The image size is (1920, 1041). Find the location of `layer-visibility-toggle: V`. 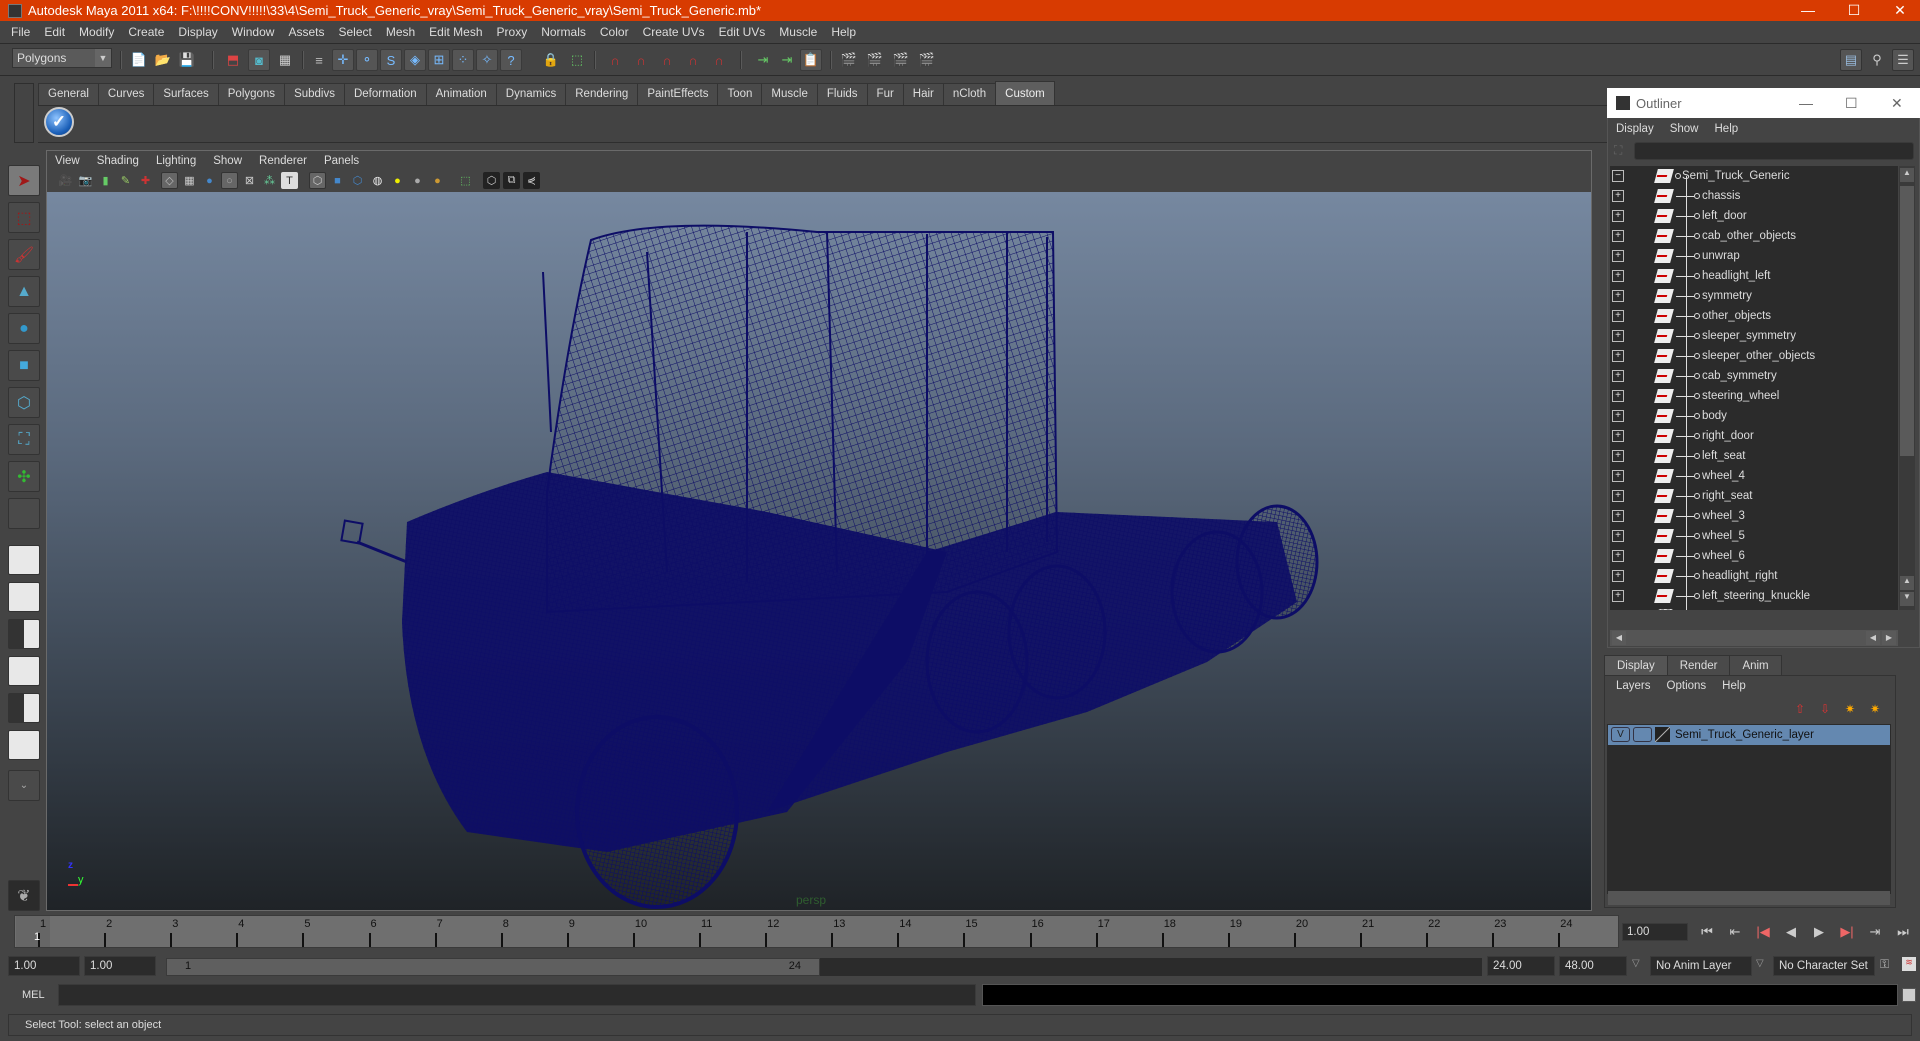

layer-visibility-toggle: V is located at coordinates (1620, 734).